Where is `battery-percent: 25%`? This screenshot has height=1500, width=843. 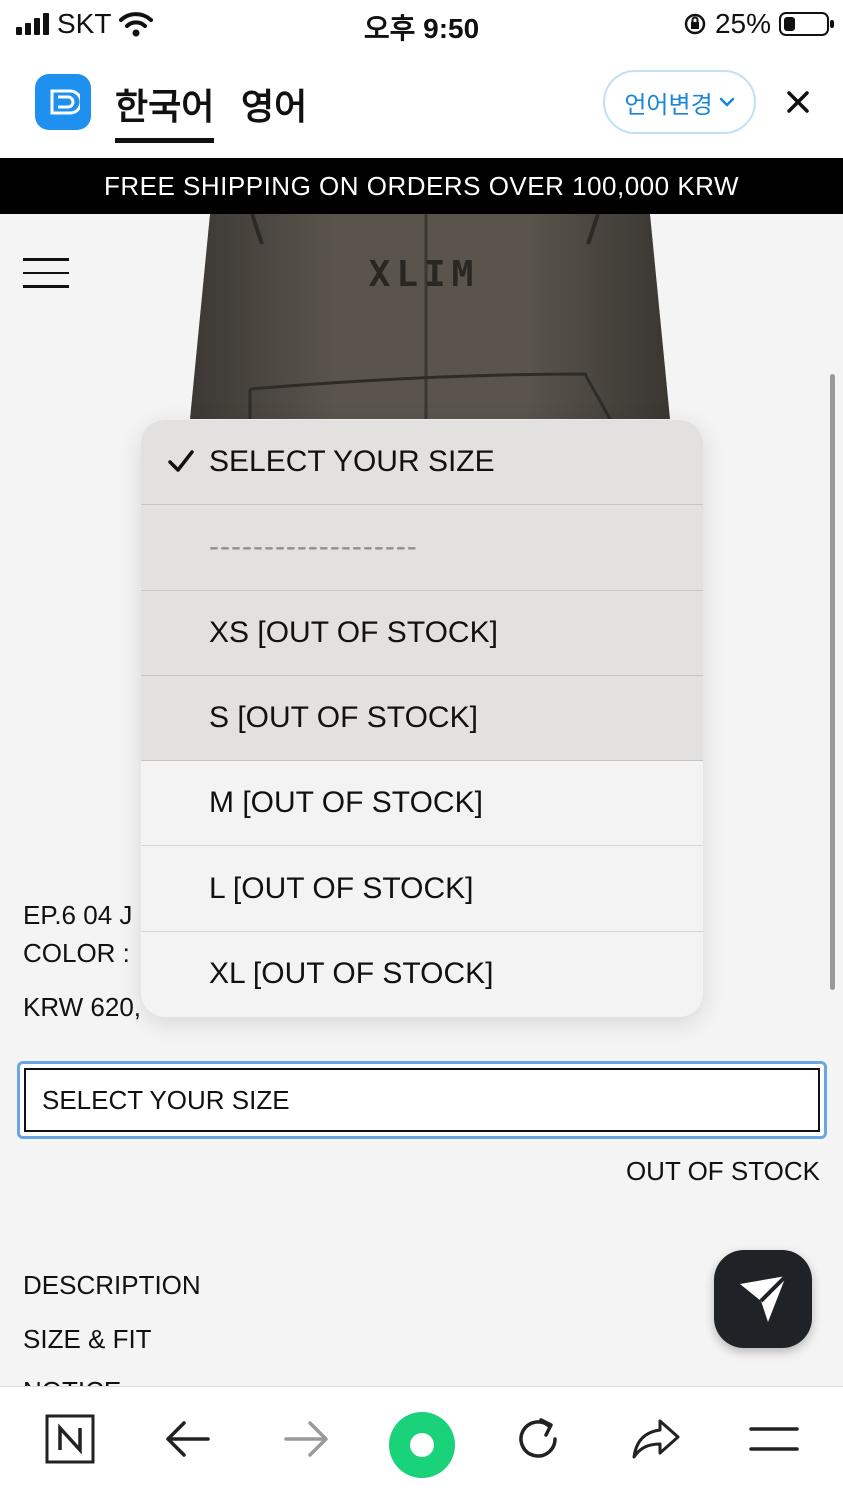
battery-percent: 25% is located at coordinates (742, 23).